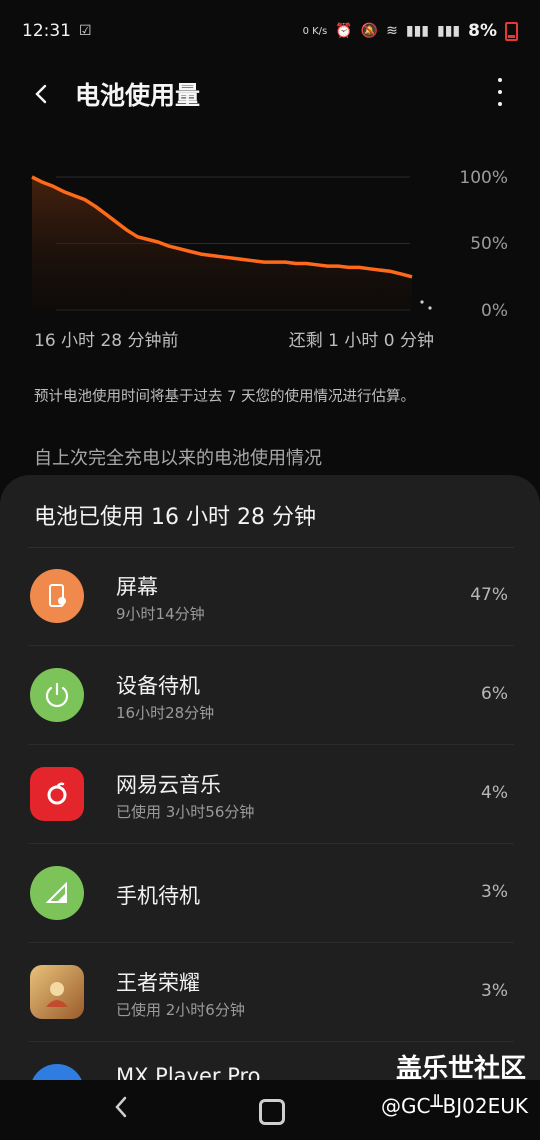 The width and height of the screenshot is (540, 1140). I want to click on list-item-name: 屏幕, so click(137, 587).